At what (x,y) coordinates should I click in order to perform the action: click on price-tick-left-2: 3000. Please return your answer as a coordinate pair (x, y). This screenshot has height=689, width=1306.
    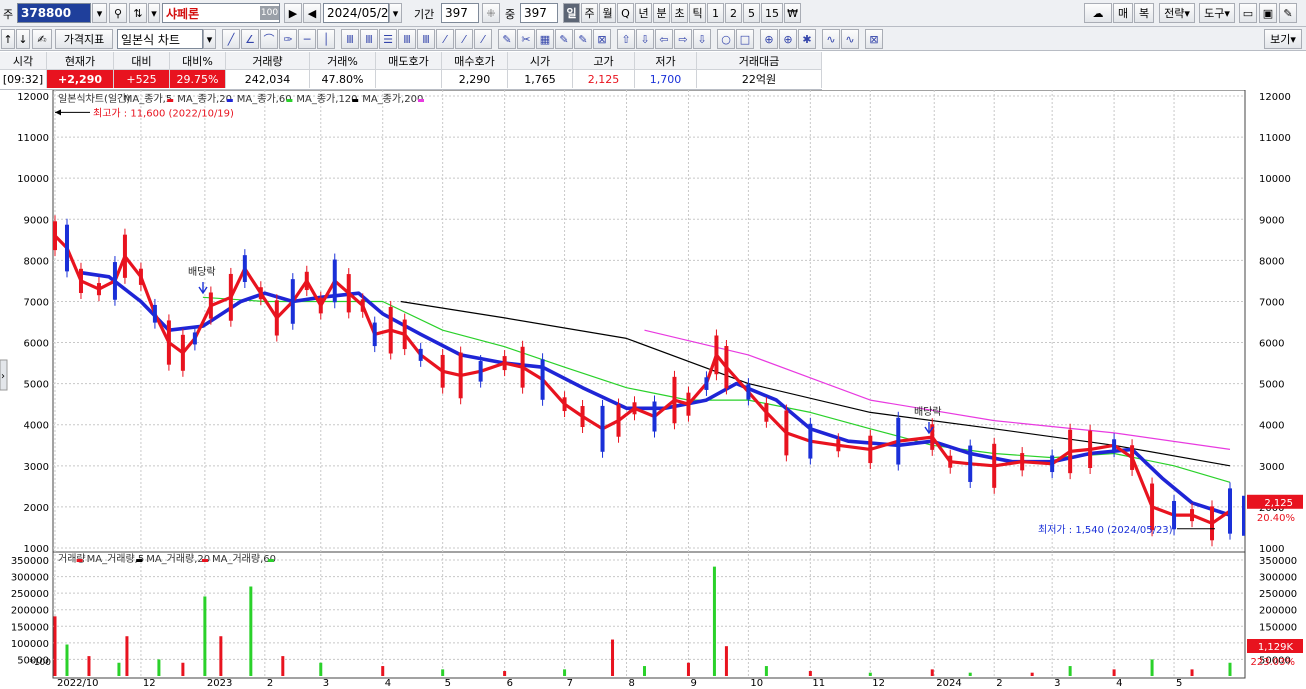
    Looking at the image, I should click on (36, 467).